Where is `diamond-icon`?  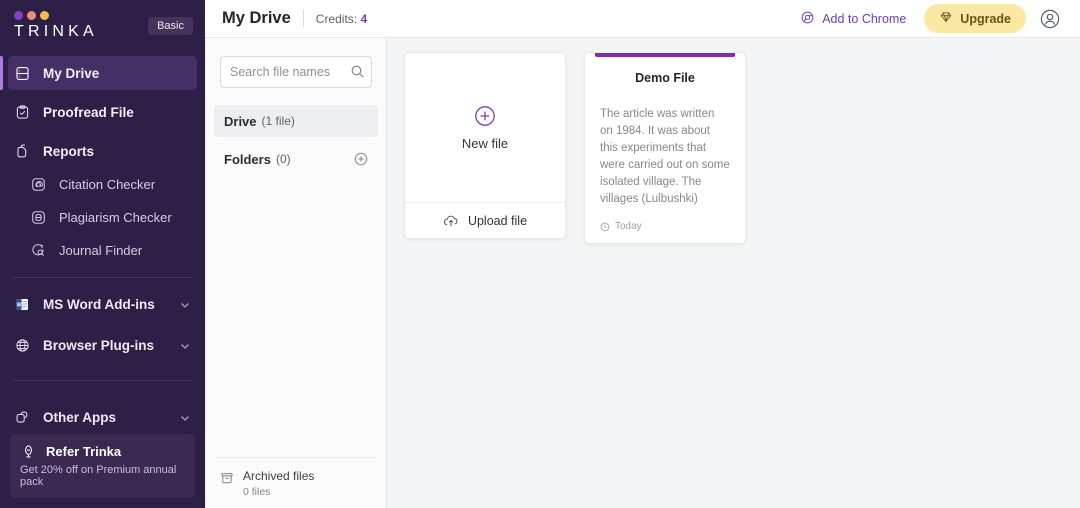
diamond-icon is located at coordinates (946, 18).